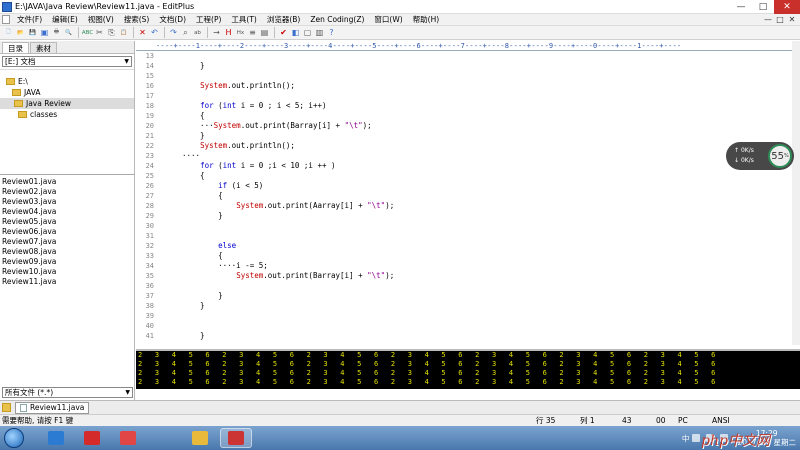 The height and width of the screenshot is (450, 800). I want to click on code-line: 35 System.out.print(Barray[i] + "\t");, so click(468, 276).